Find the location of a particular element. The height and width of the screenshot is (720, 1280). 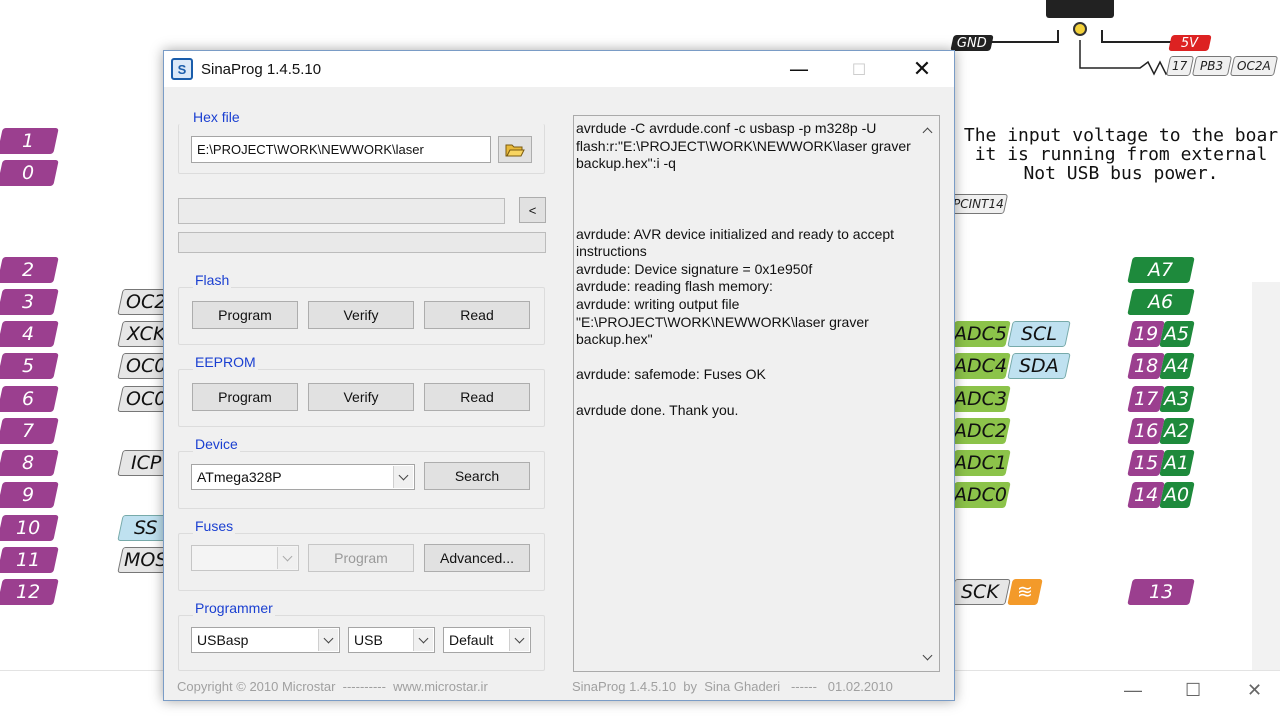

label-sck: SCK is located at coordinates (980, 592).